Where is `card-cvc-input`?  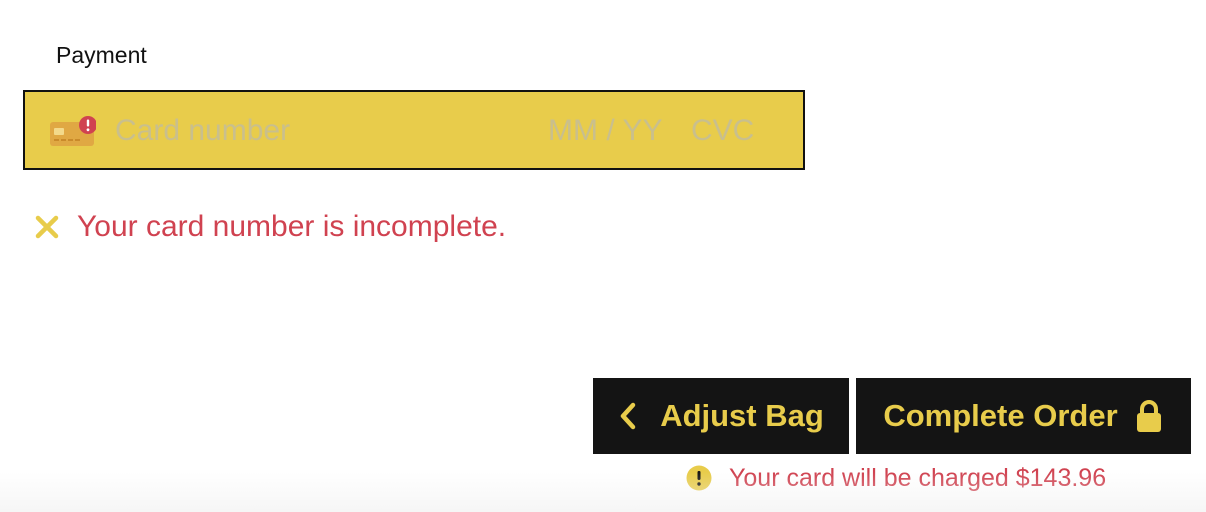 card-cvc-input is located at coordinates (736, 131).